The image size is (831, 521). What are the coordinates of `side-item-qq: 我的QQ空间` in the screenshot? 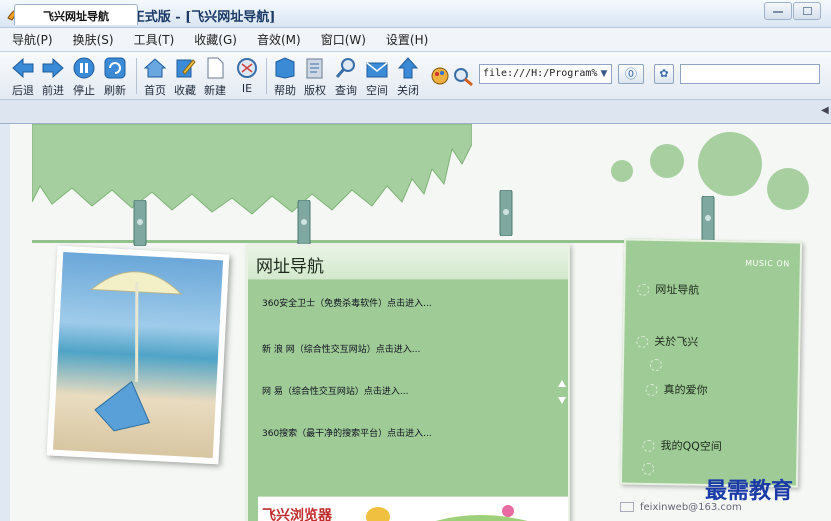 It's located at (682, 445).